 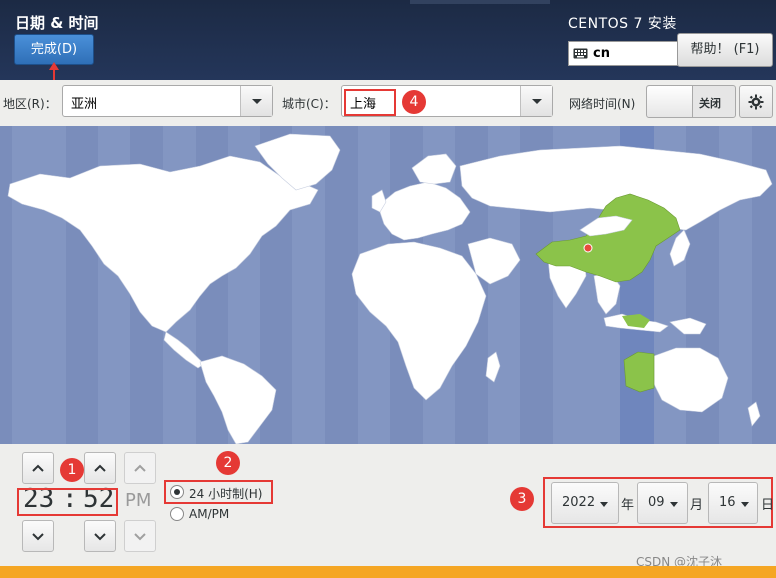 I want to click on annotation-badge-3: 3, so click(x=522, y=499).